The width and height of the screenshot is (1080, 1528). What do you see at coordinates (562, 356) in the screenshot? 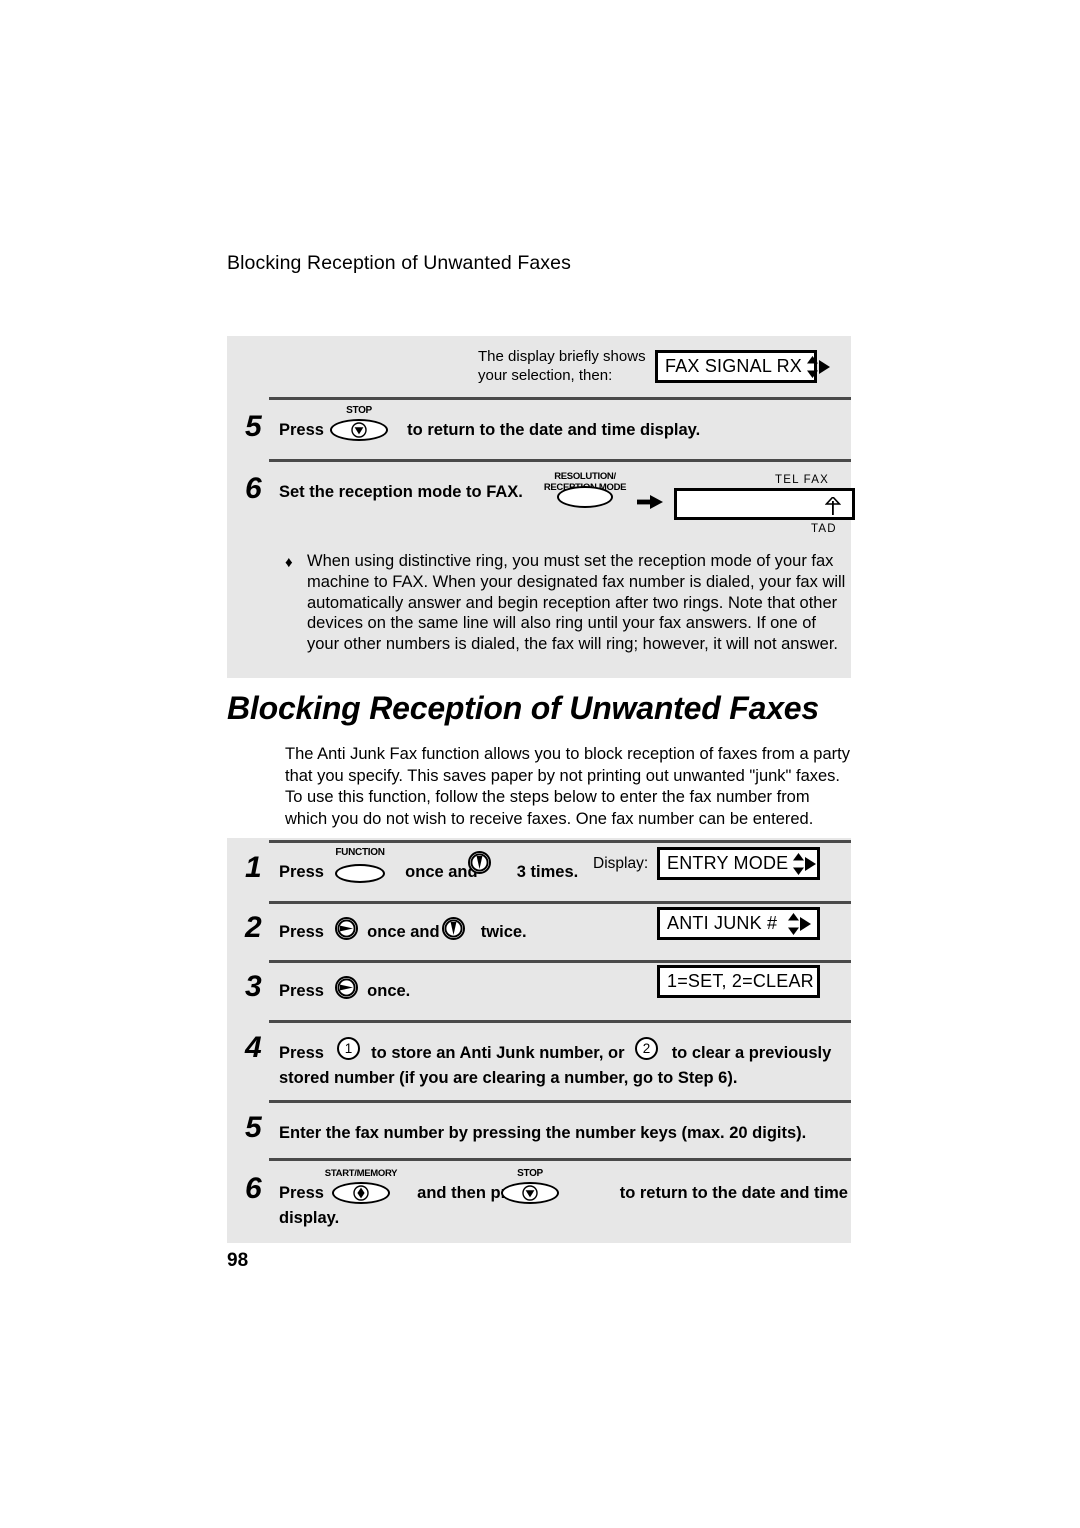
I see `display-note-line1: The display briefly shows` at bounding box center [562, 356].